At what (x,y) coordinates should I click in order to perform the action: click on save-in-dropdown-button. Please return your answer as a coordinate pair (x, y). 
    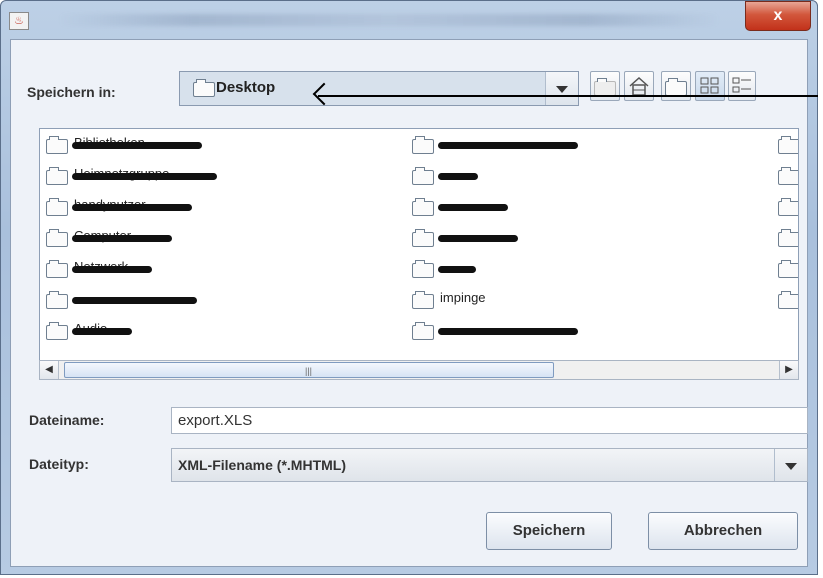
    Looking at the image, I should click on (561, 88).